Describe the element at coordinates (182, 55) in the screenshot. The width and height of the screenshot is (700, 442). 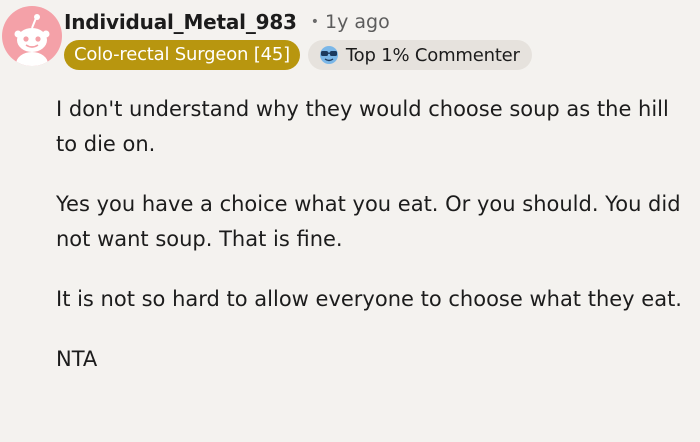
I see `user-flair: Colo-rectal Surgeon [45]` at that location.